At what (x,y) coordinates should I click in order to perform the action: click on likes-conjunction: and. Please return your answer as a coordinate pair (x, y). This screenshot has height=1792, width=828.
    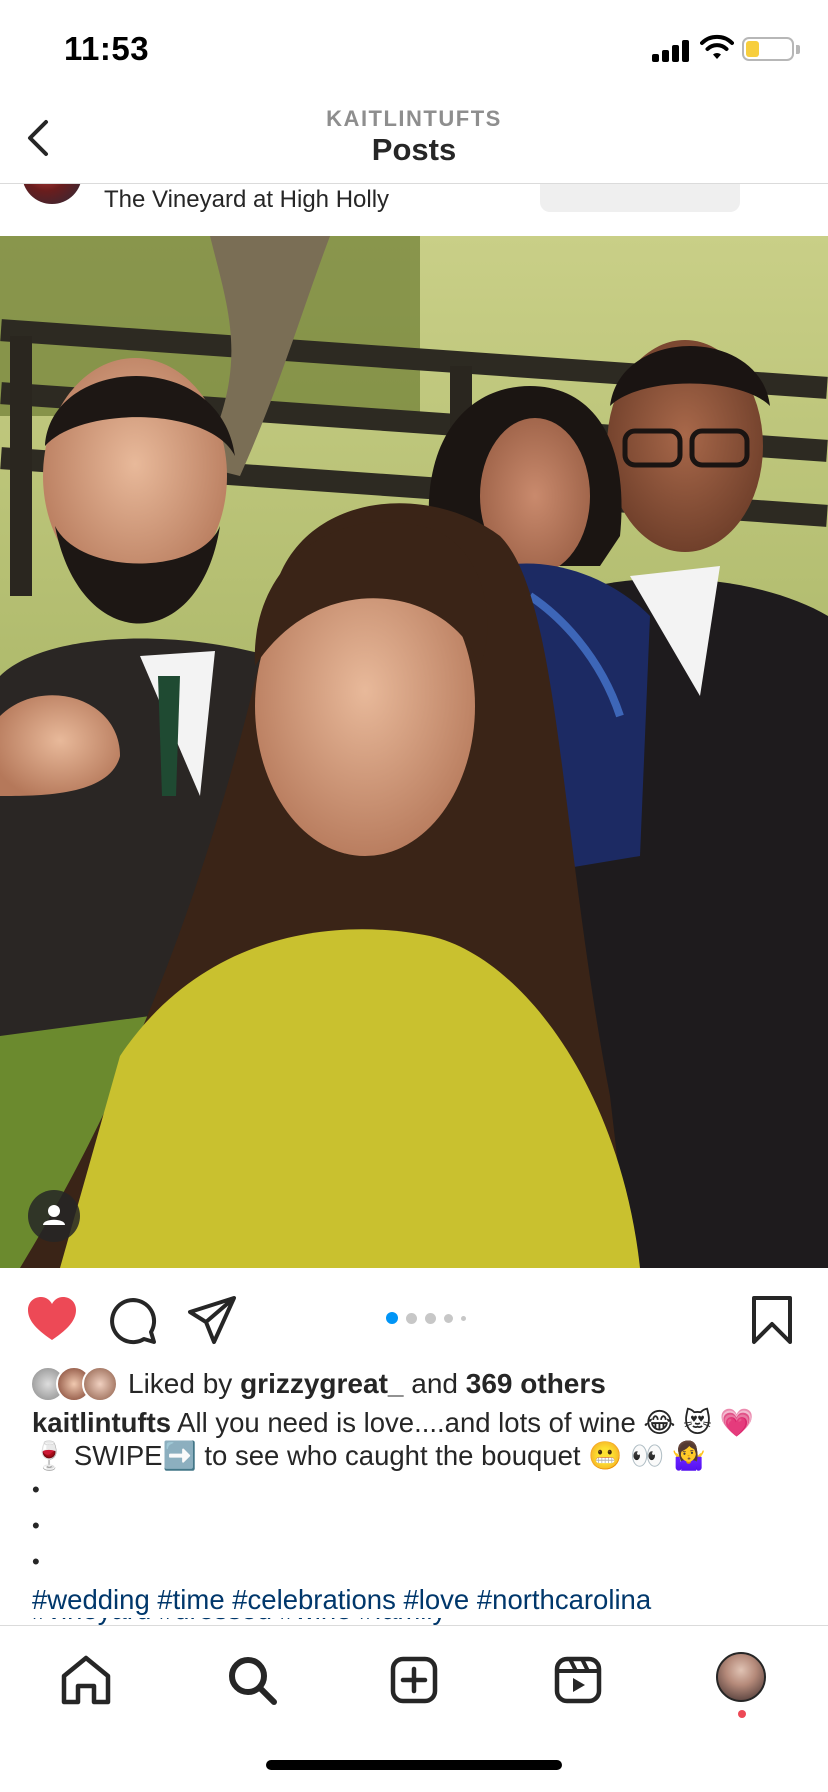
    Looking at the image, I should click on (434, 1383).